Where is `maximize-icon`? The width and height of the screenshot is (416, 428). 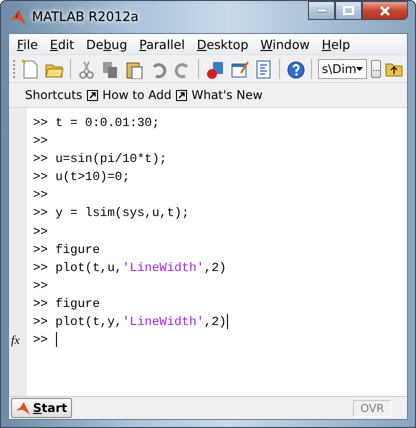
maximize-icon is located at coordinates (348, 10).